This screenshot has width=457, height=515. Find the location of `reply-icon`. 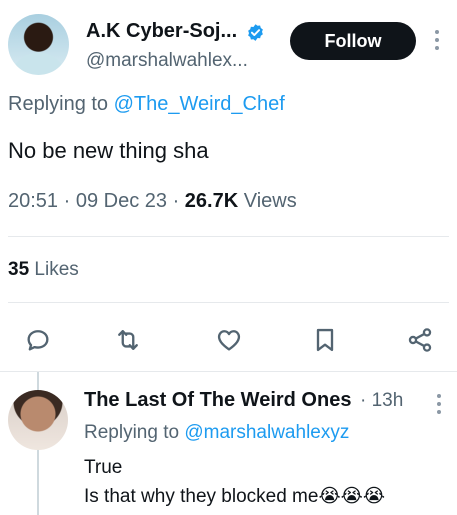

reply-icon is located at coordinates (38, 340).